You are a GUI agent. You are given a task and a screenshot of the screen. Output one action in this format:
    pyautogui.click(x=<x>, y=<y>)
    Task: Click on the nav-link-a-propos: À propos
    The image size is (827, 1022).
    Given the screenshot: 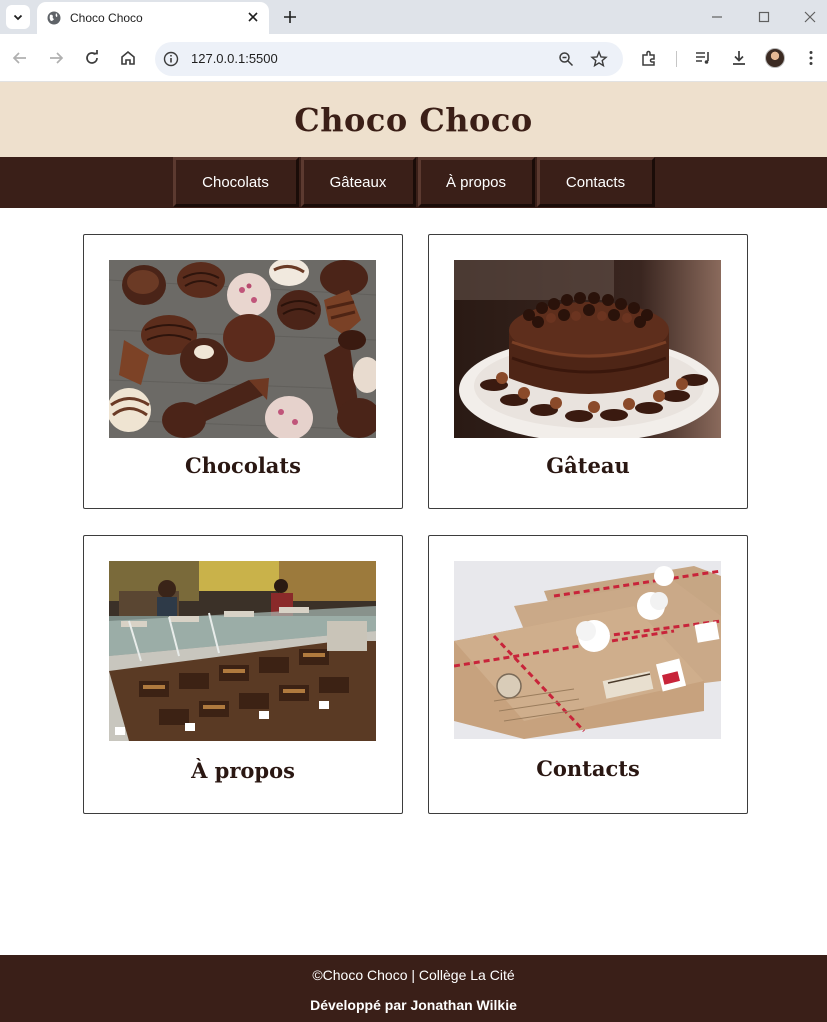 What is the action you would take?
    pyautogui.click(x=476, y=182)
    